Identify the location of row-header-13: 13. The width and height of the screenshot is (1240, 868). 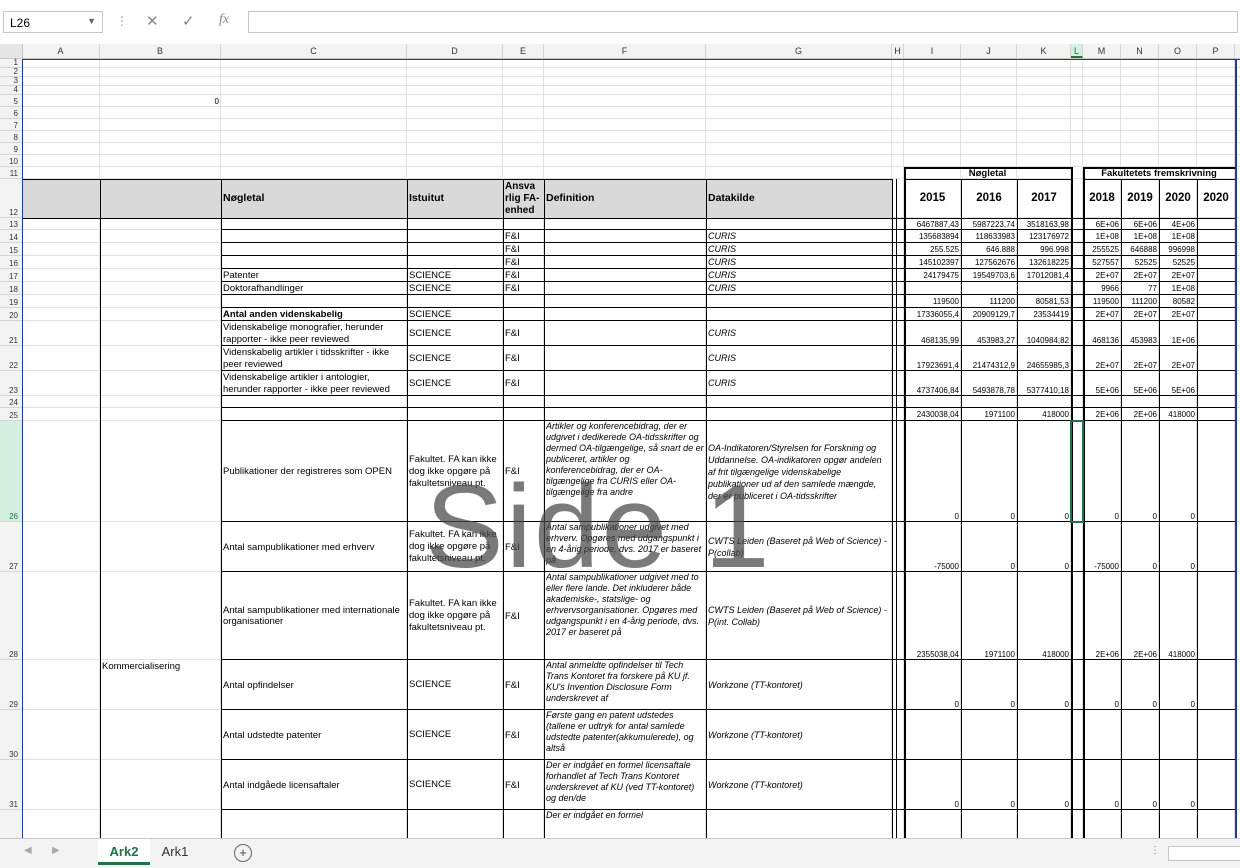
(11, 224).